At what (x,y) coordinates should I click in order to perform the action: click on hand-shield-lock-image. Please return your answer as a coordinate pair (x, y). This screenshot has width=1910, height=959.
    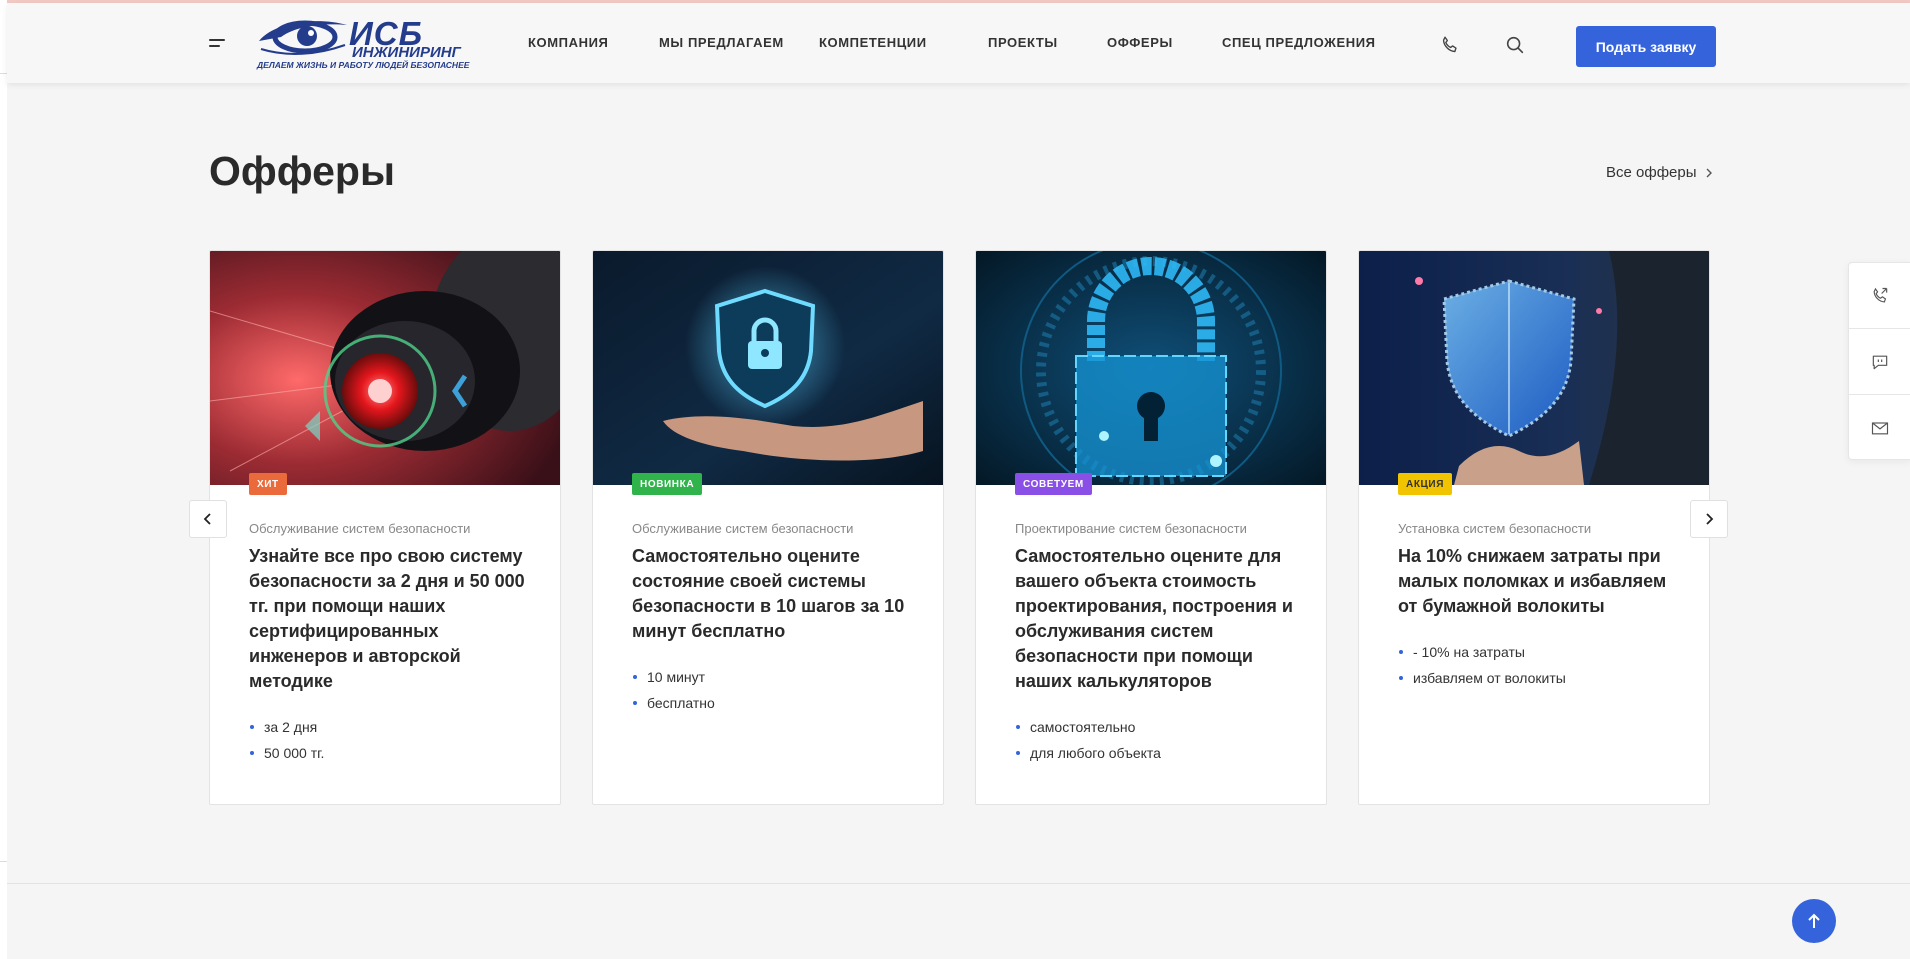
    Looking at the image, I should click on (768, 368).